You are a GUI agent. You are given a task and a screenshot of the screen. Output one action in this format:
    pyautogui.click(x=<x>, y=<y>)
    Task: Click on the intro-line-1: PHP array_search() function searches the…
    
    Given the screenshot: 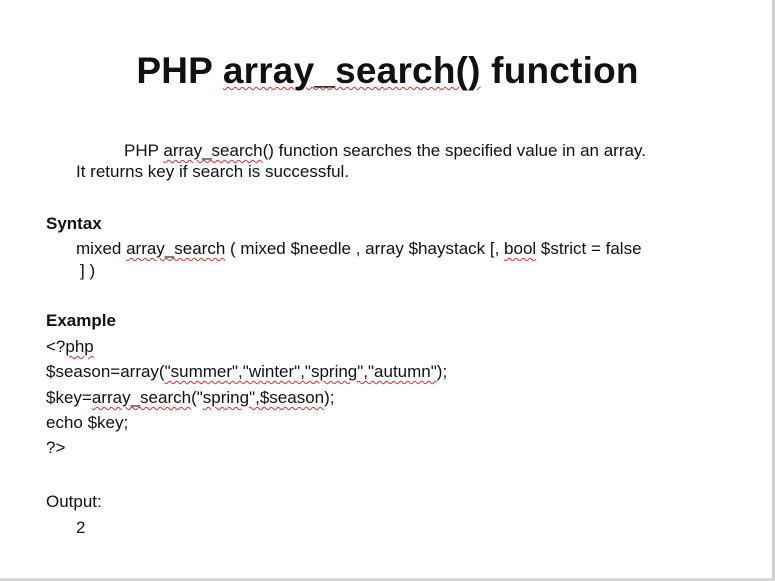 What is the action you would take?
    pyautogui.click(x=385, y=151)
    